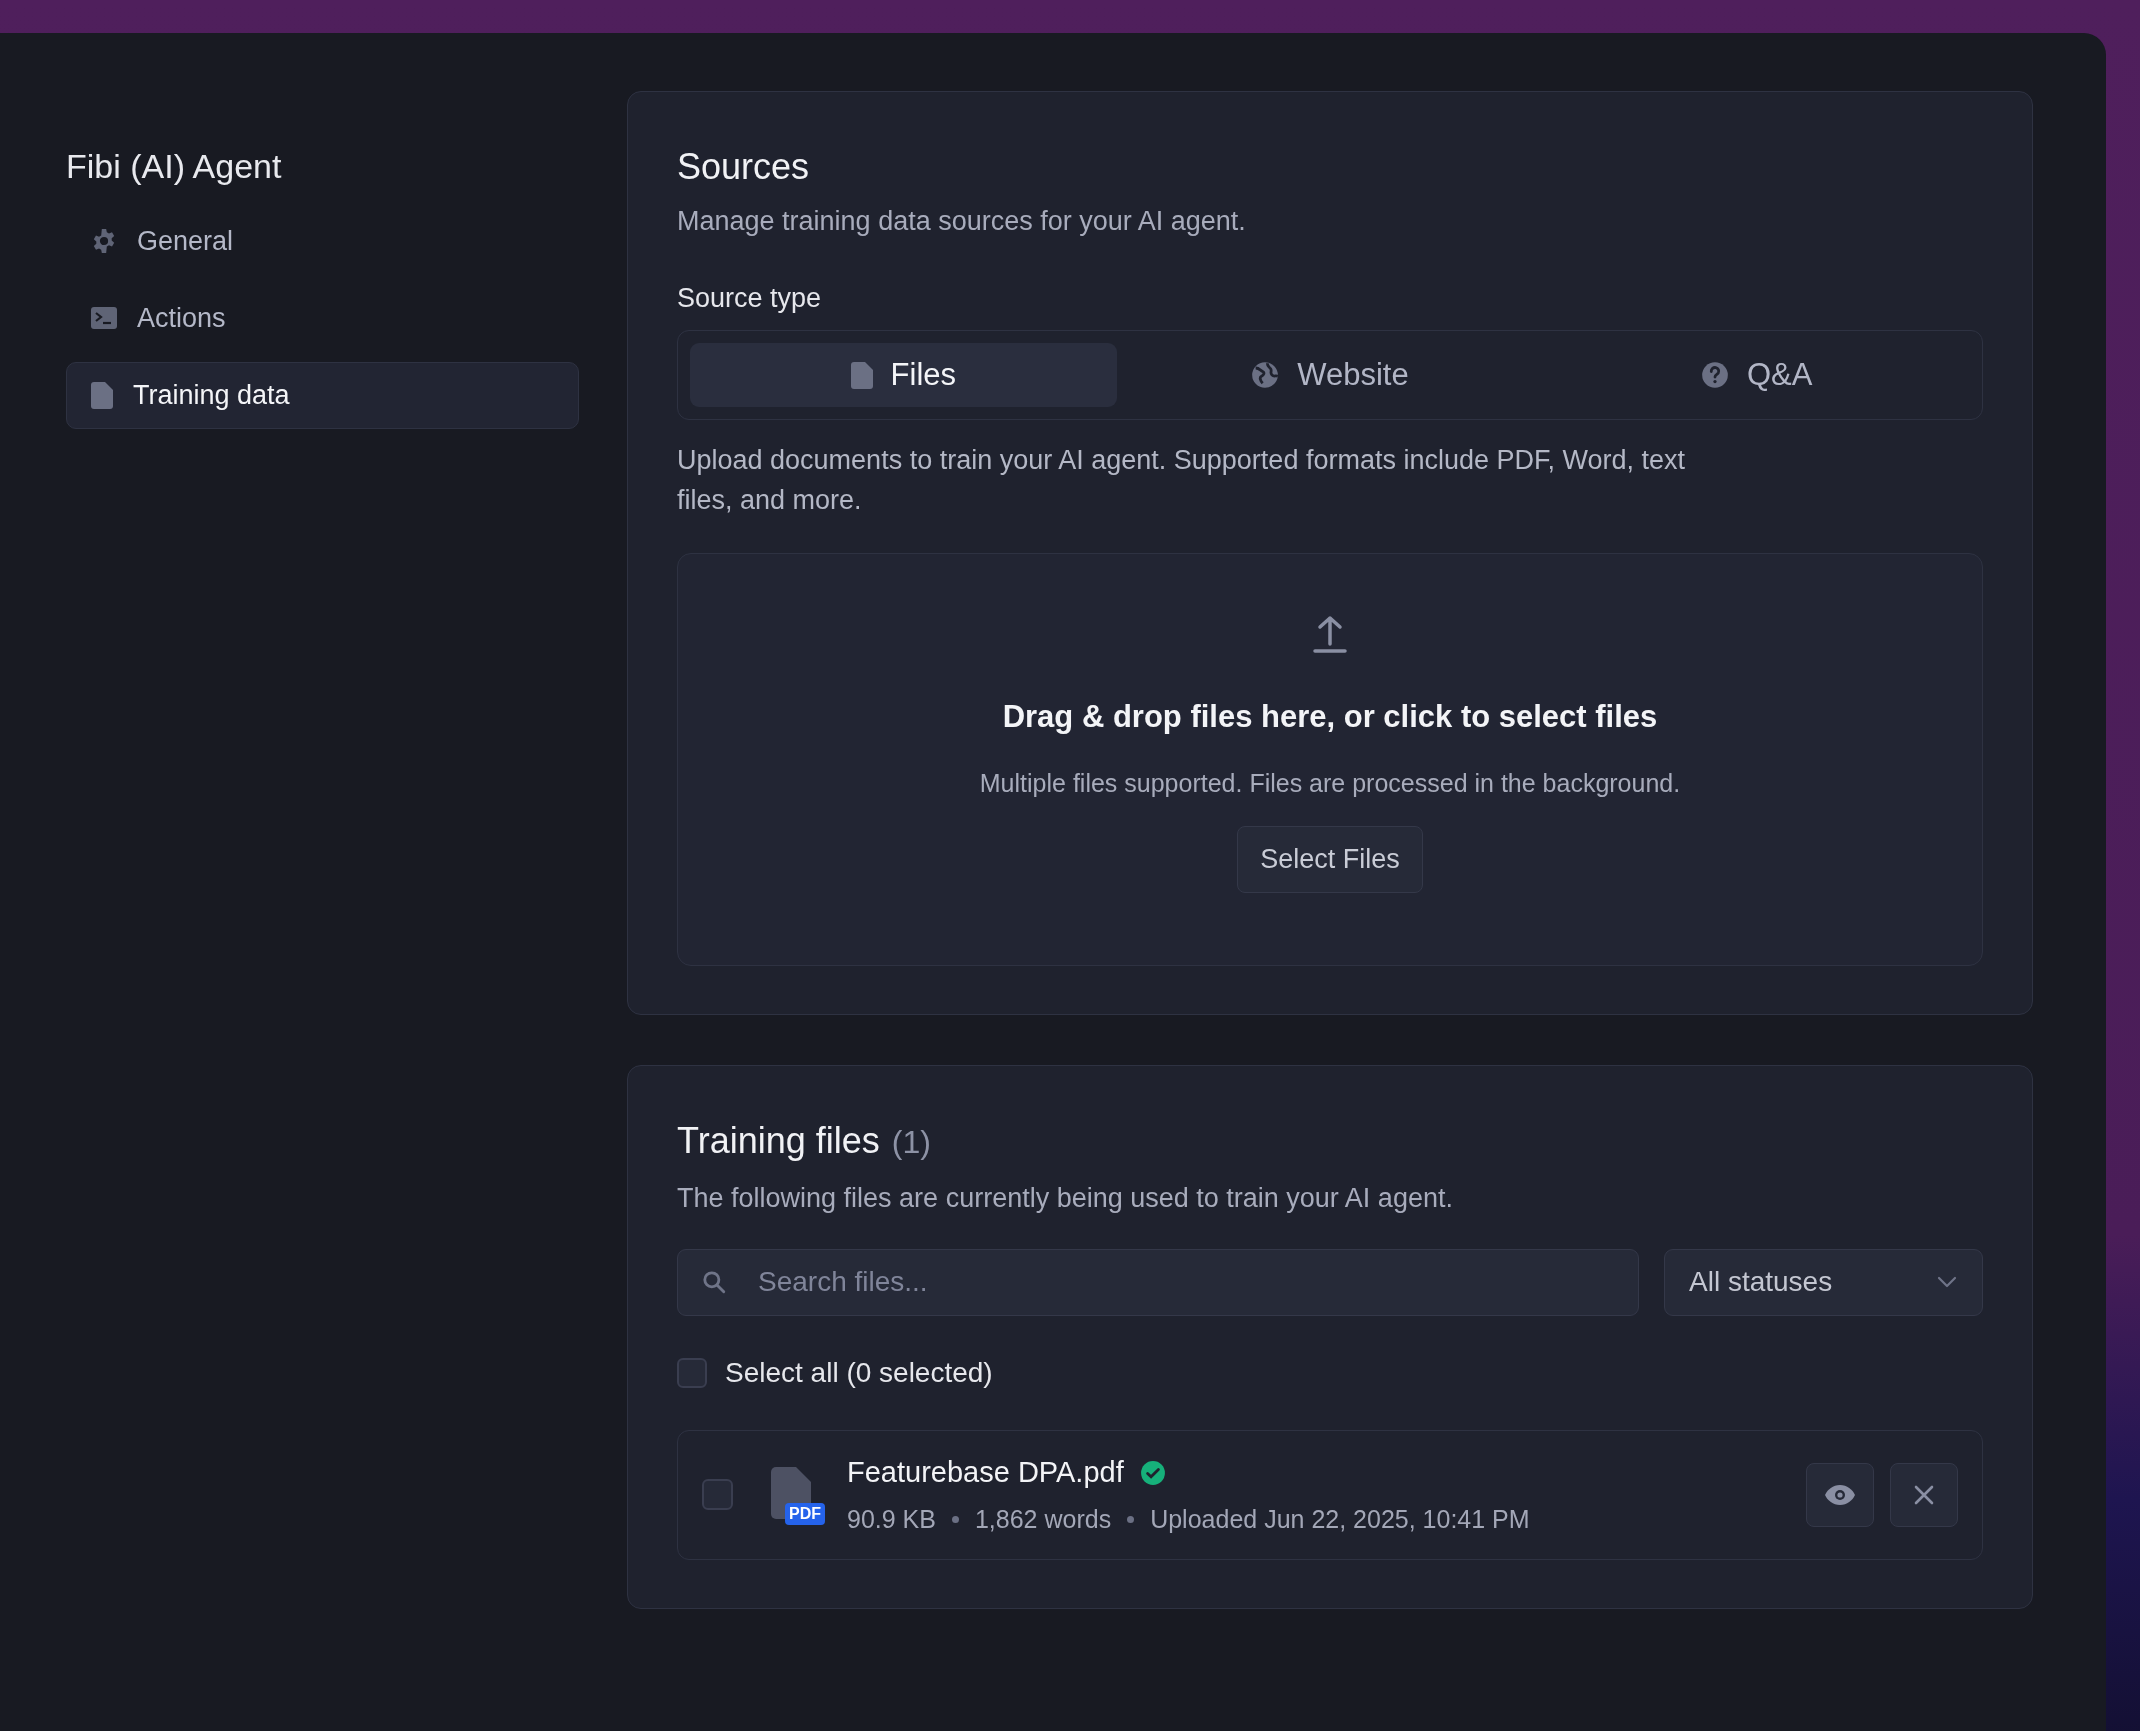 The height and width of the screenshot is (1731, 2140). I want to click on file-size: 90.9 KB, so click(891, 1519).